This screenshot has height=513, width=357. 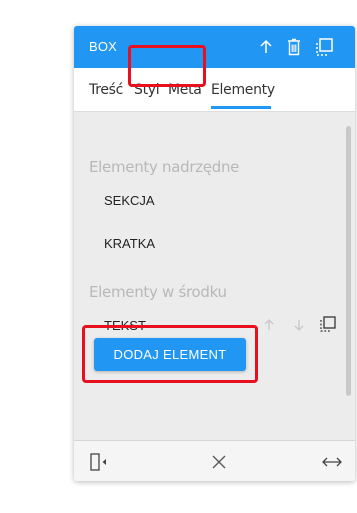 I want to click on move-up-icon, so click(x=269, y=325).